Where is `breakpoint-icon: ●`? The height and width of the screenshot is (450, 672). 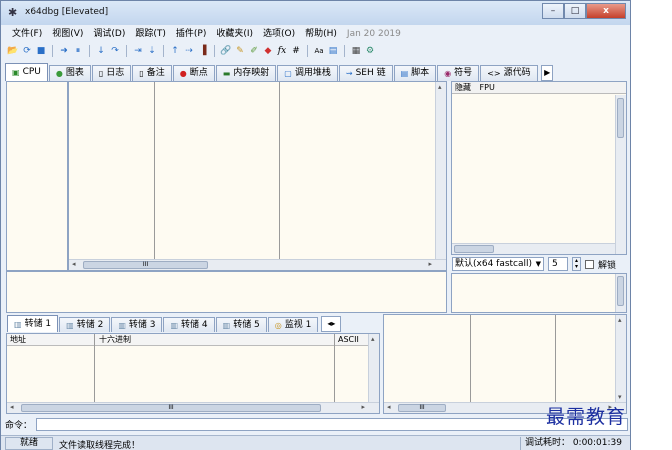 breakpoint-icon: ● is located at coordinates (183, 73).